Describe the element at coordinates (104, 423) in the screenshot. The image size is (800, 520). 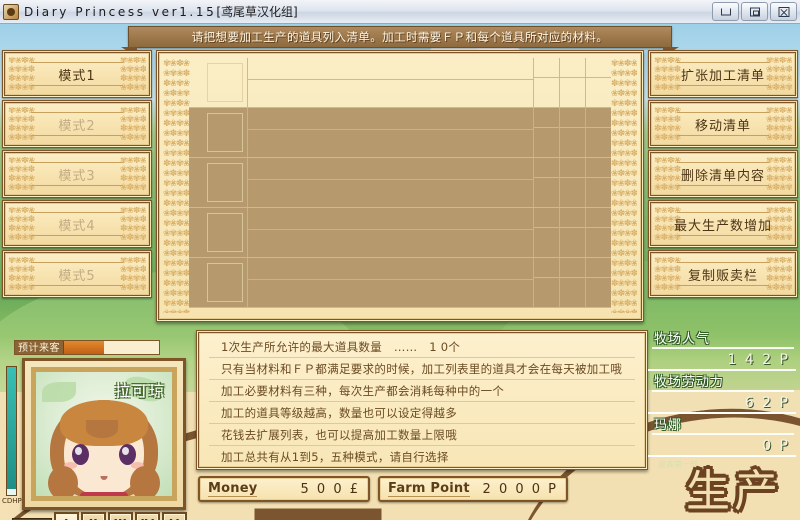
I see `hair-bangs` at that location.